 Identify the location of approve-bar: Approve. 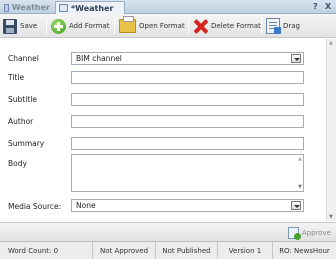
(168, 231).